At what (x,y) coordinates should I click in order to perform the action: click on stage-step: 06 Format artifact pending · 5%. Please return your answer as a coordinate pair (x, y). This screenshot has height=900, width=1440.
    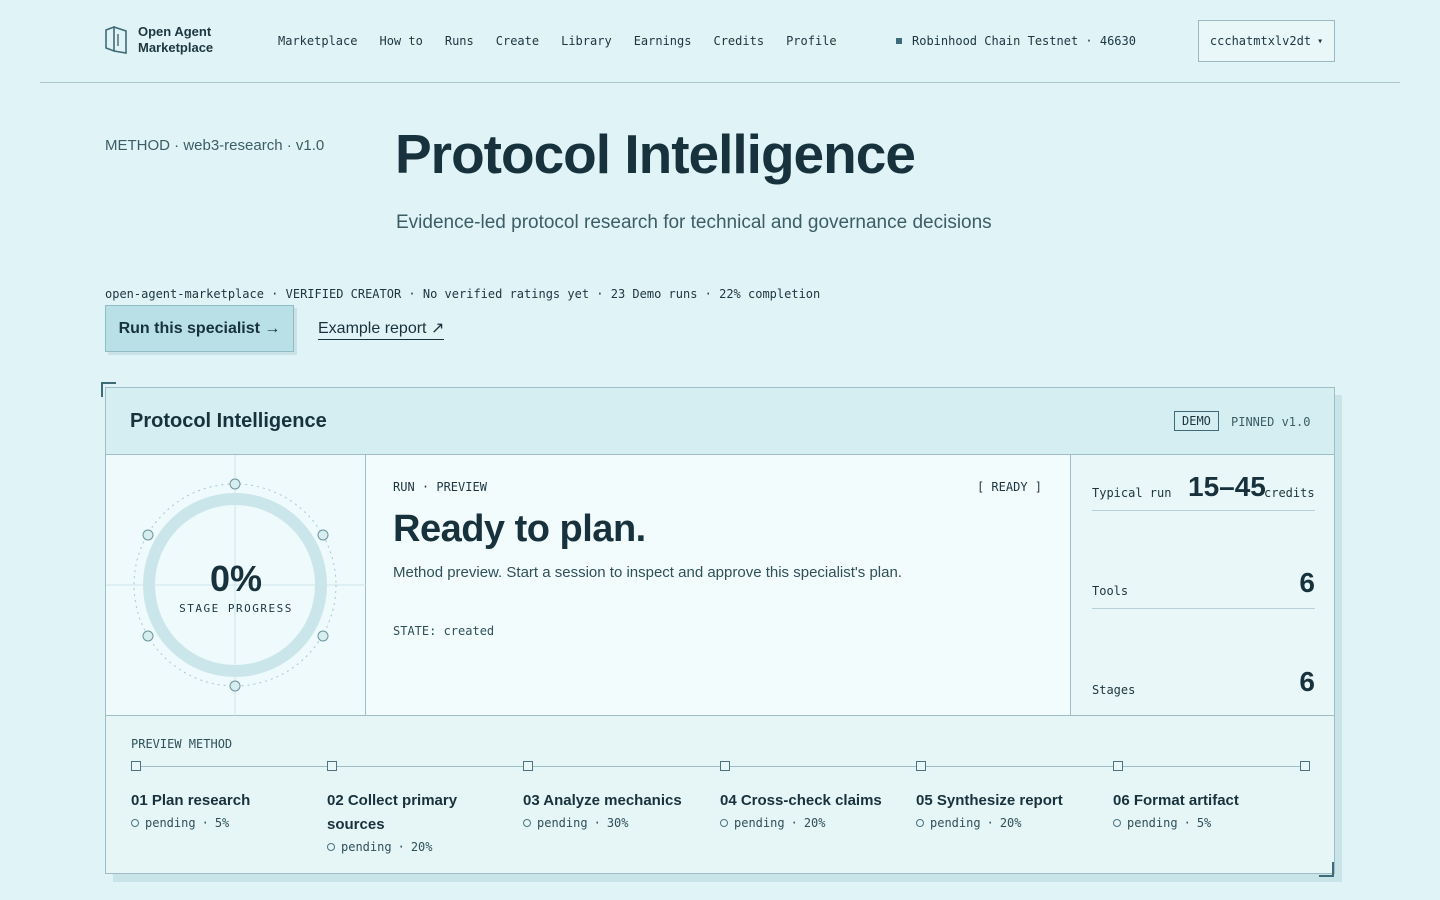
    Looking at the image, I should click on (1203, 809).